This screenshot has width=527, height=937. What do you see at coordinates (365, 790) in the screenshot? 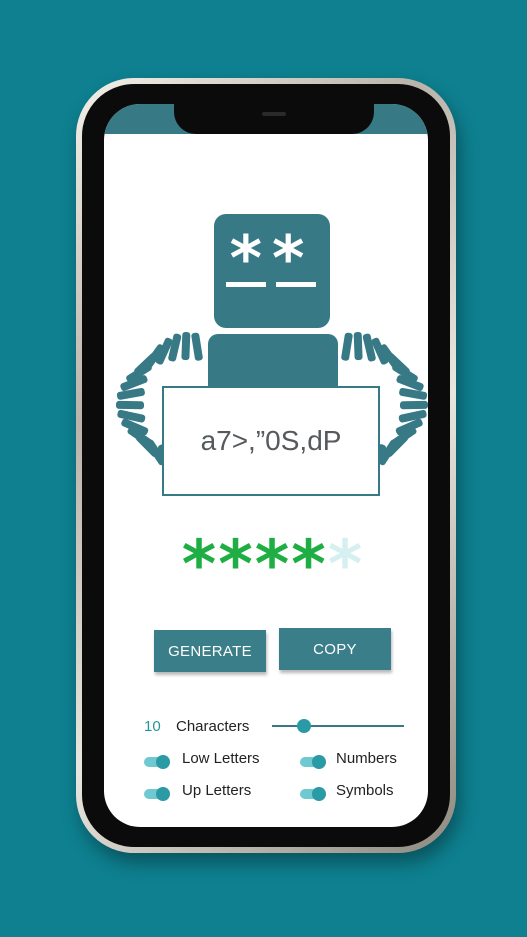
I see `symbols-label: Symbols` at bounding box center [365, 790].